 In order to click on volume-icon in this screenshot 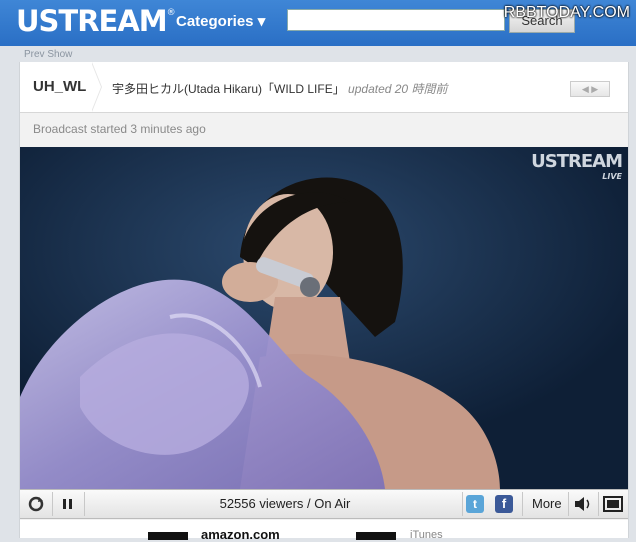, I will do `click(583, 504)`.